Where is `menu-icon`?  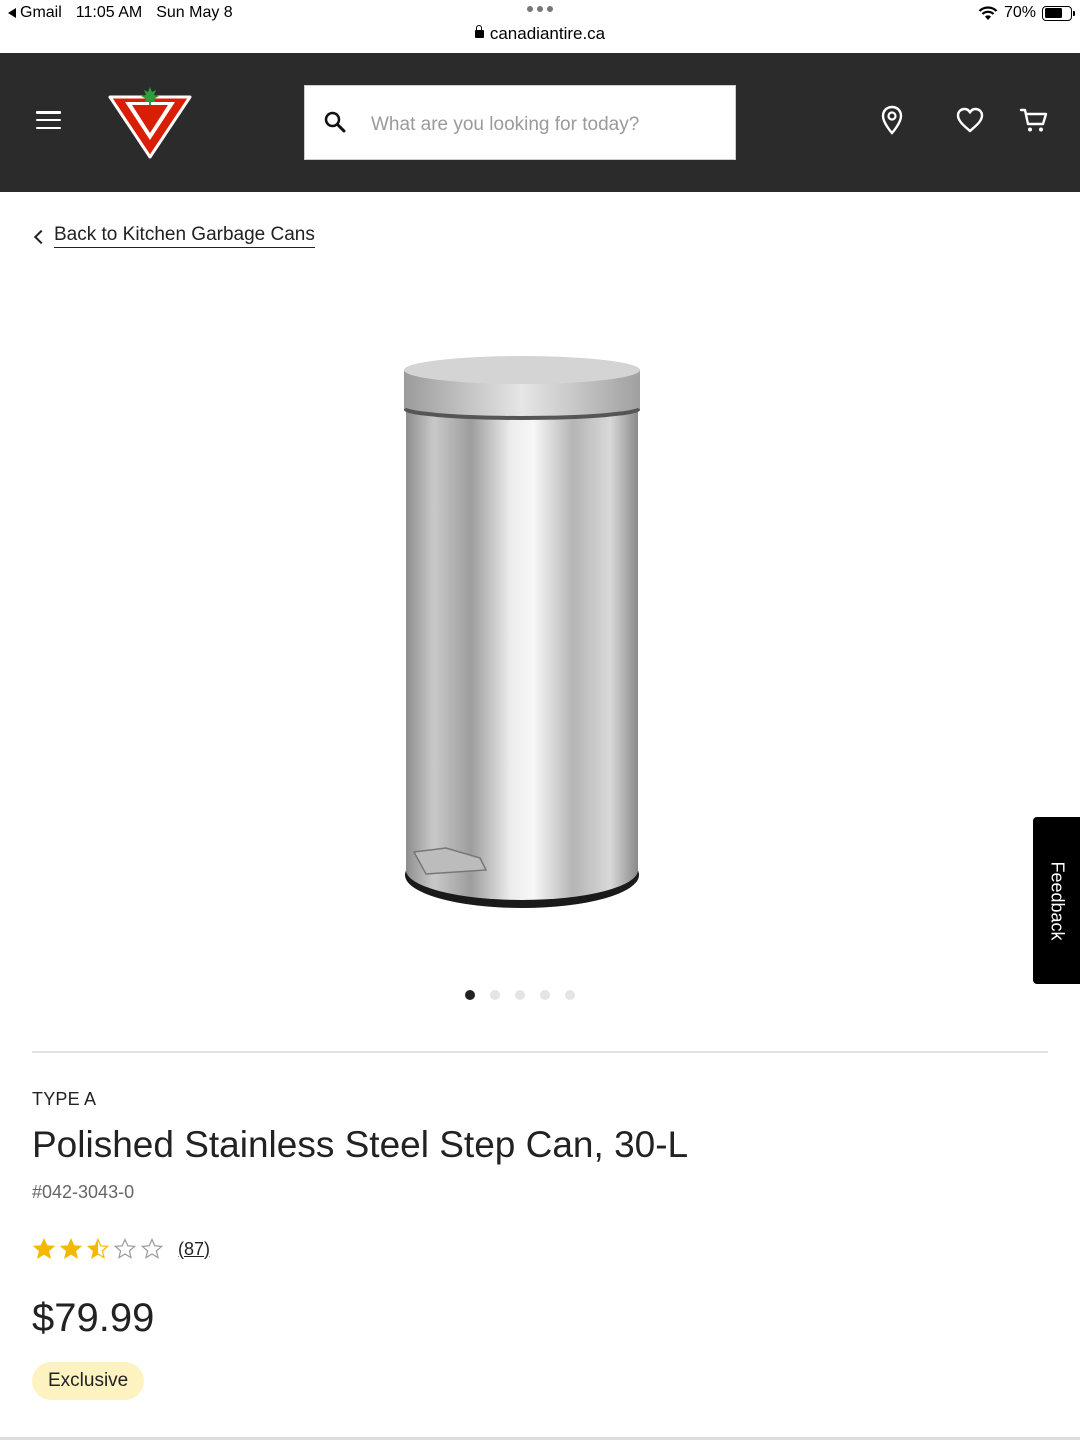
menu-icon is located at coordinates (48, 120).